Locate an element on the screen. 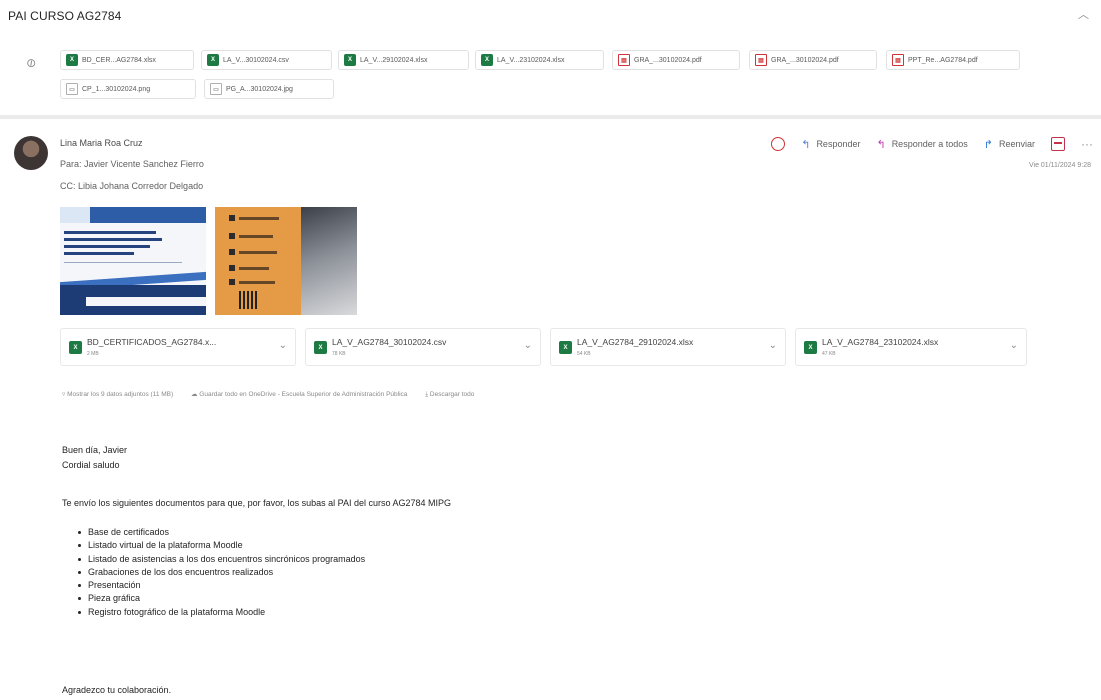 The height and width of the screenshot is (700, 1101). attachment-card: X LA_V_AG2784_30102024.csv 78 KB ⌄ is located at coordinates (423, 347).